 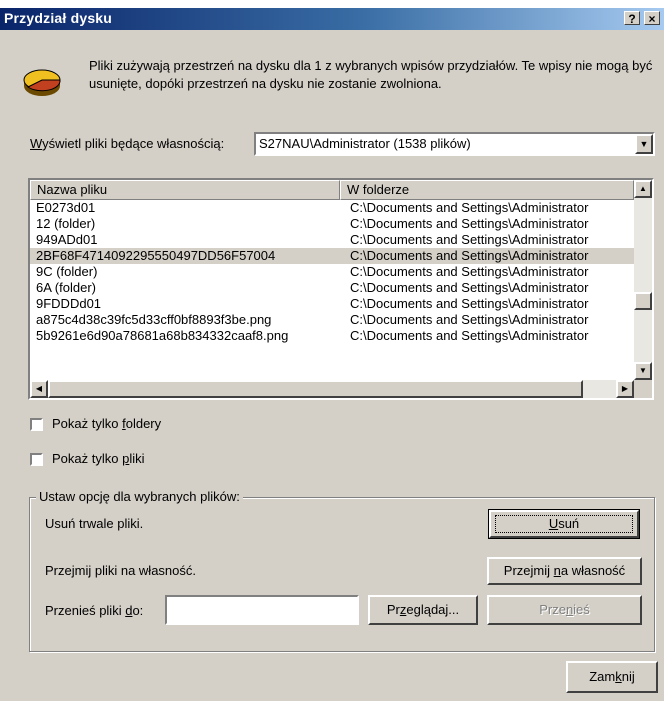 I want to click on close-window-button: ×, so click(x=652, y=18).